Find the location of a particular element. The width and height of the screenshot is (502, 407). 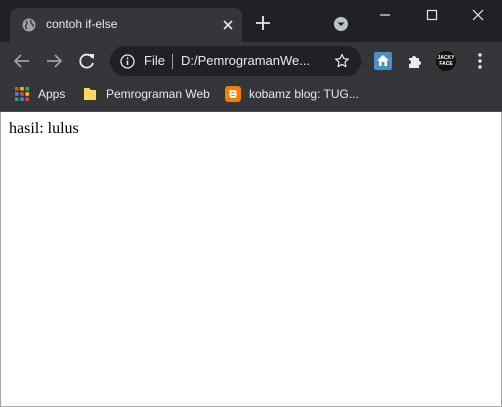

bookmark-star-icon is located at coordinates (342, 61).